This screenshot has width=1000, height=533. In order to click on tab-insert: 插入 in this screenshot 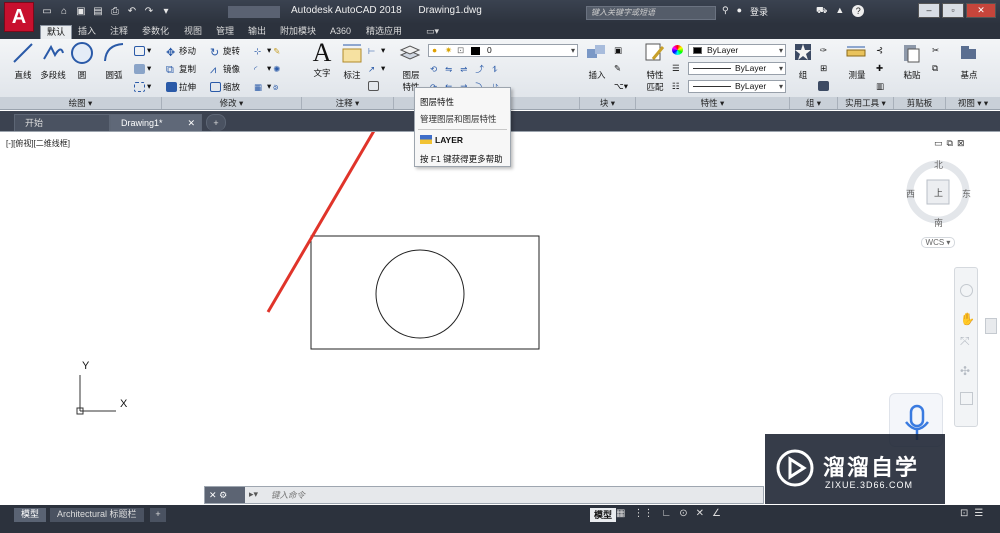, I will do `click(87, 32)`.